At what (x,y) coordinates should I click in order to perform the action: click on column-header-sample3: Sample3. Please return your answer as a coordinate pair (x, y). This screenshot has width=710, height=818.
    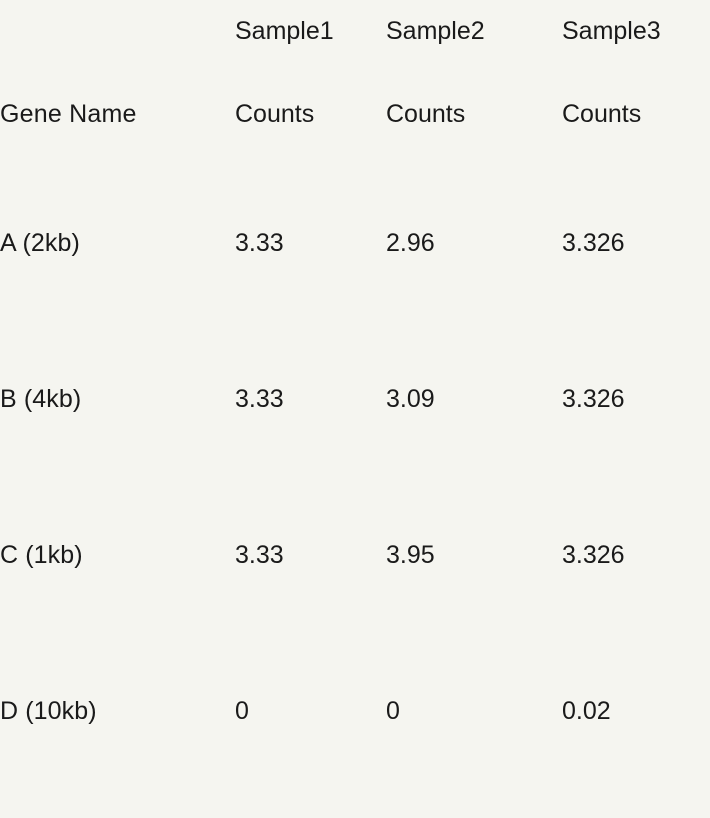
    Looking at the image, I should click on (611, 31).